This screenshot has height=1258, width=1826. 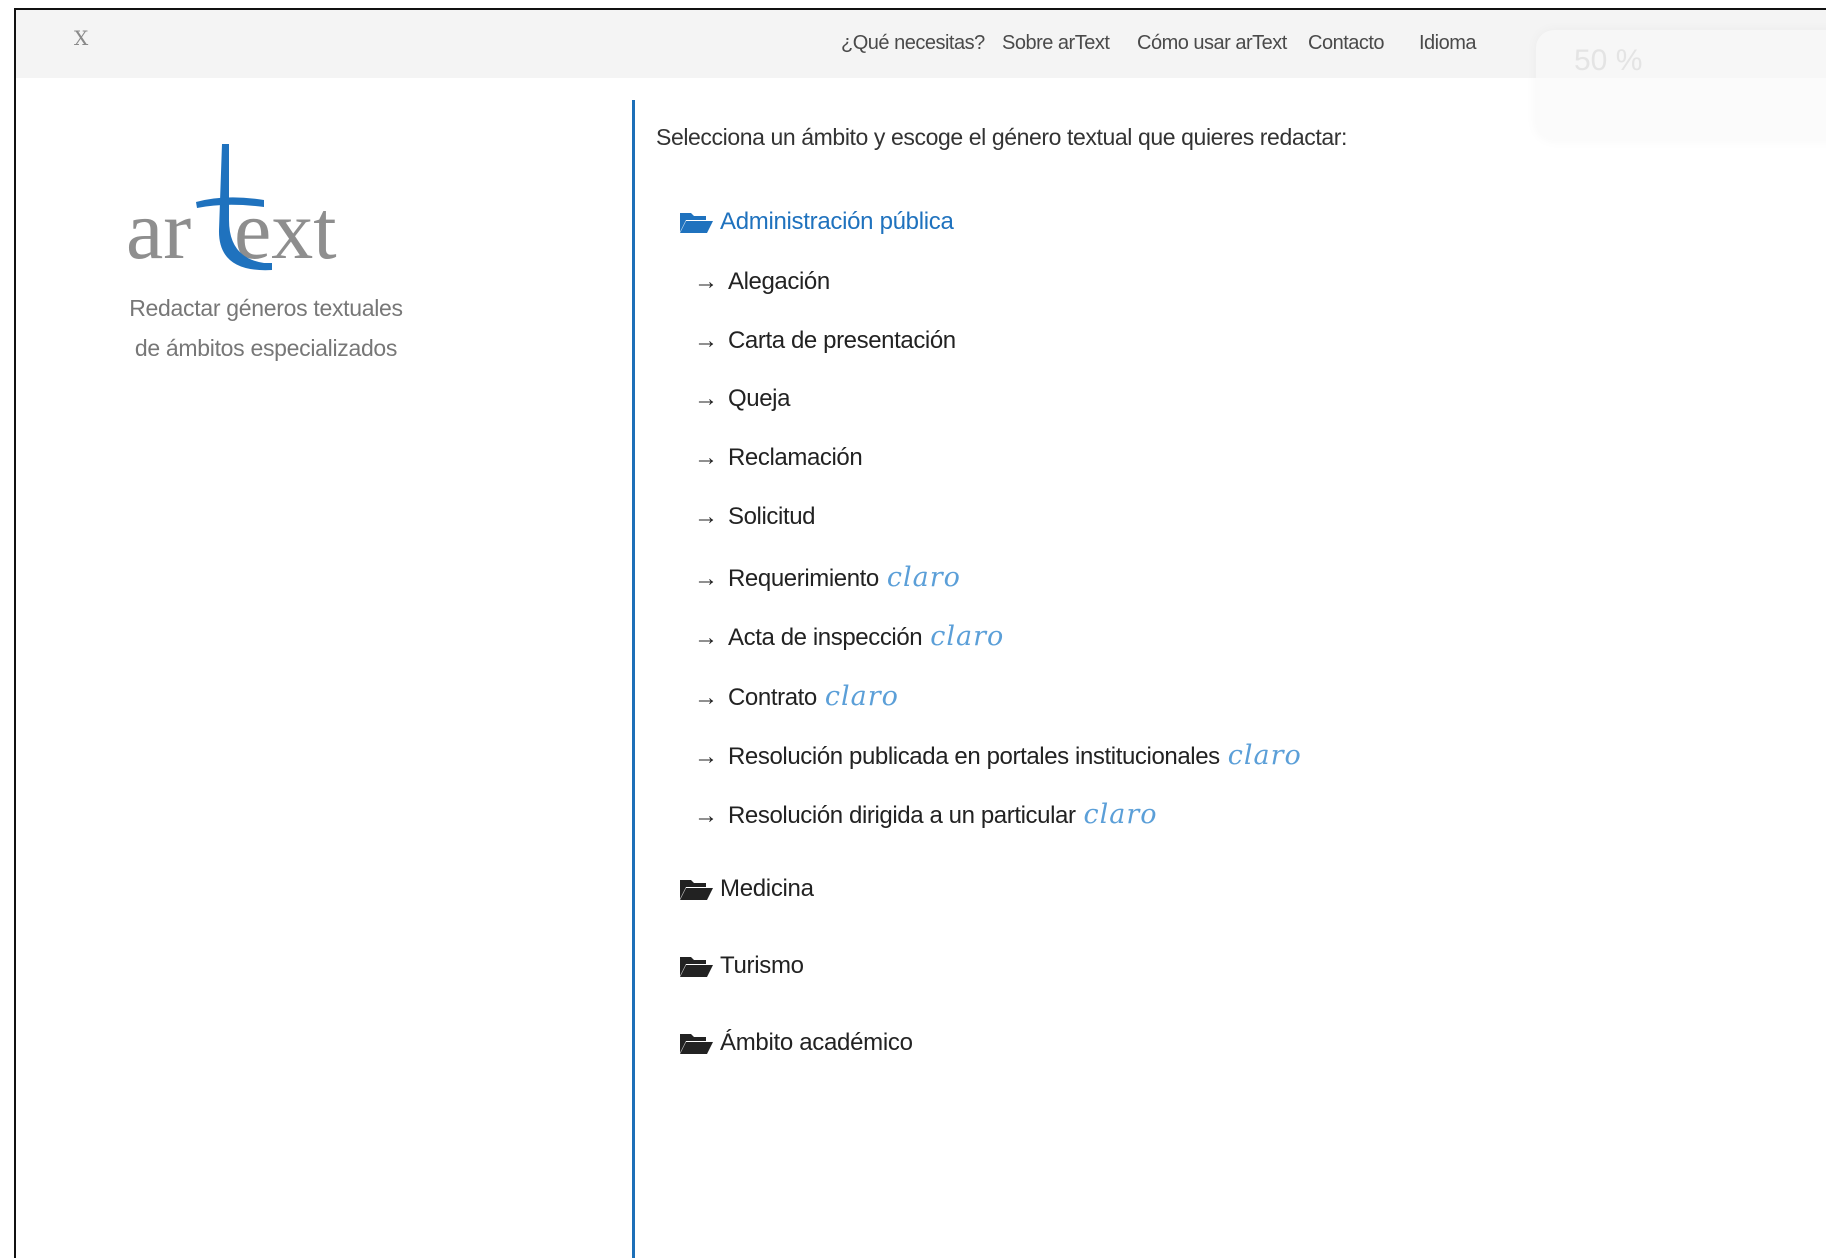 I want to click on genre-alegacion: → Alegación, so click(x=762, y=282).